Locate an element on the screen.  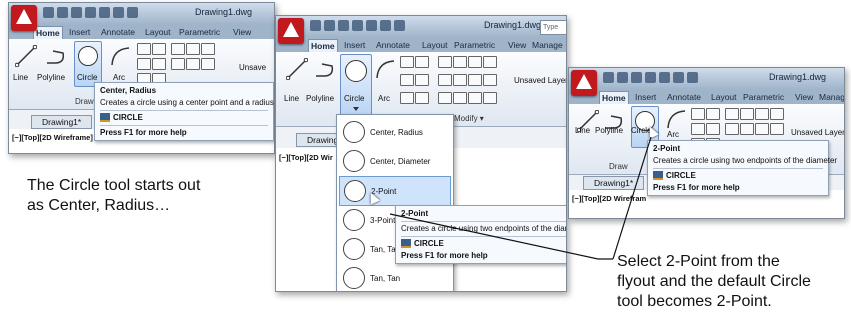
leader-to-flyout is located at coordinates (501, 236).